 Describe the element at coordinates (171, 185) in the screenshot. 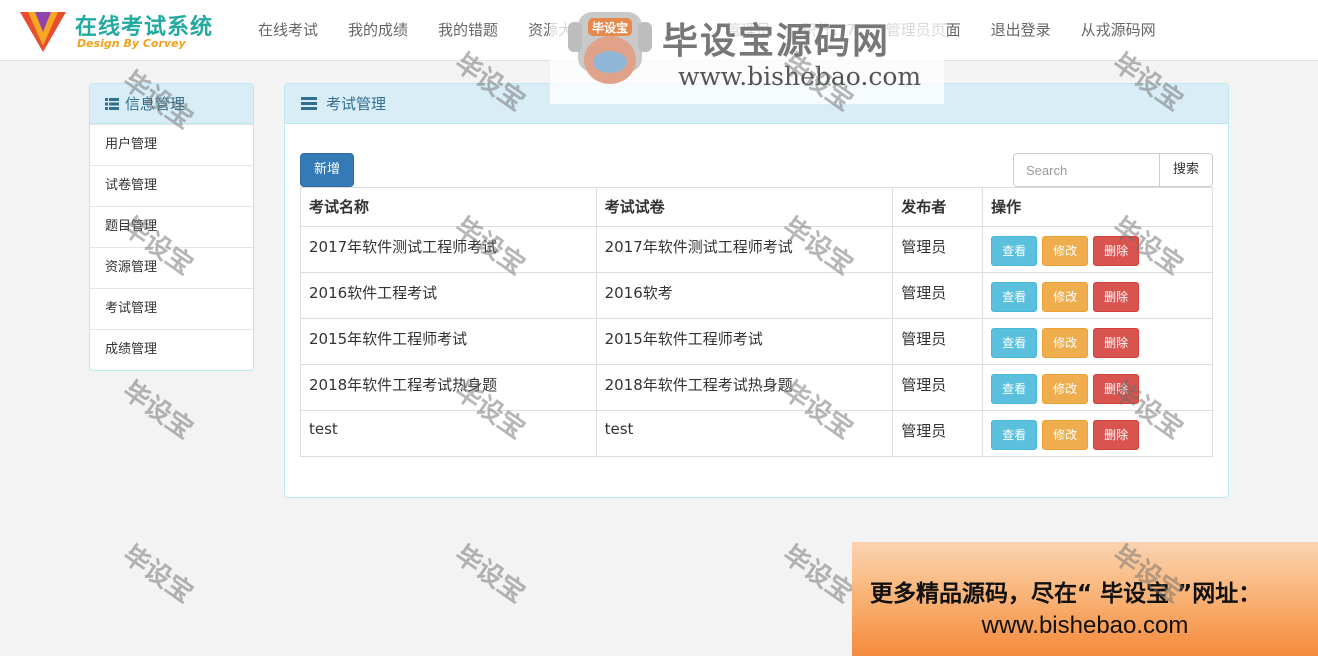

I see `sidebar-item-papers: 试卷管理` at that location.